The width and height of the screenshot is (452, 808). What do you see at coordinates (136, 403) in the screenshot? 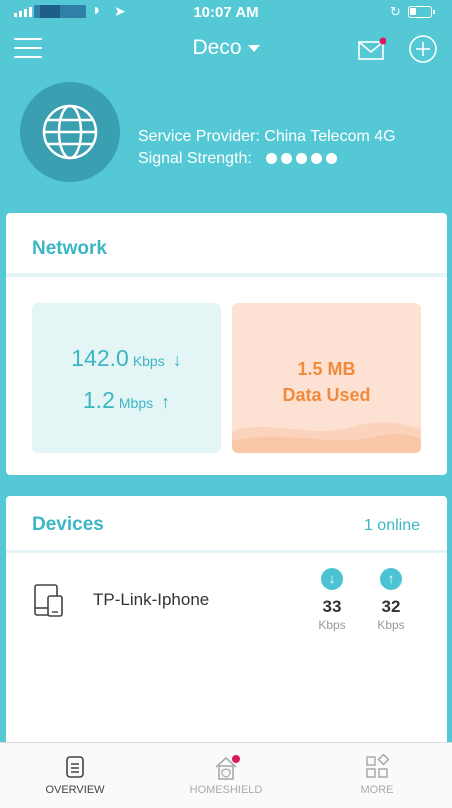
I see `upload-unit: Mbps` at bounding box center [136, 403].